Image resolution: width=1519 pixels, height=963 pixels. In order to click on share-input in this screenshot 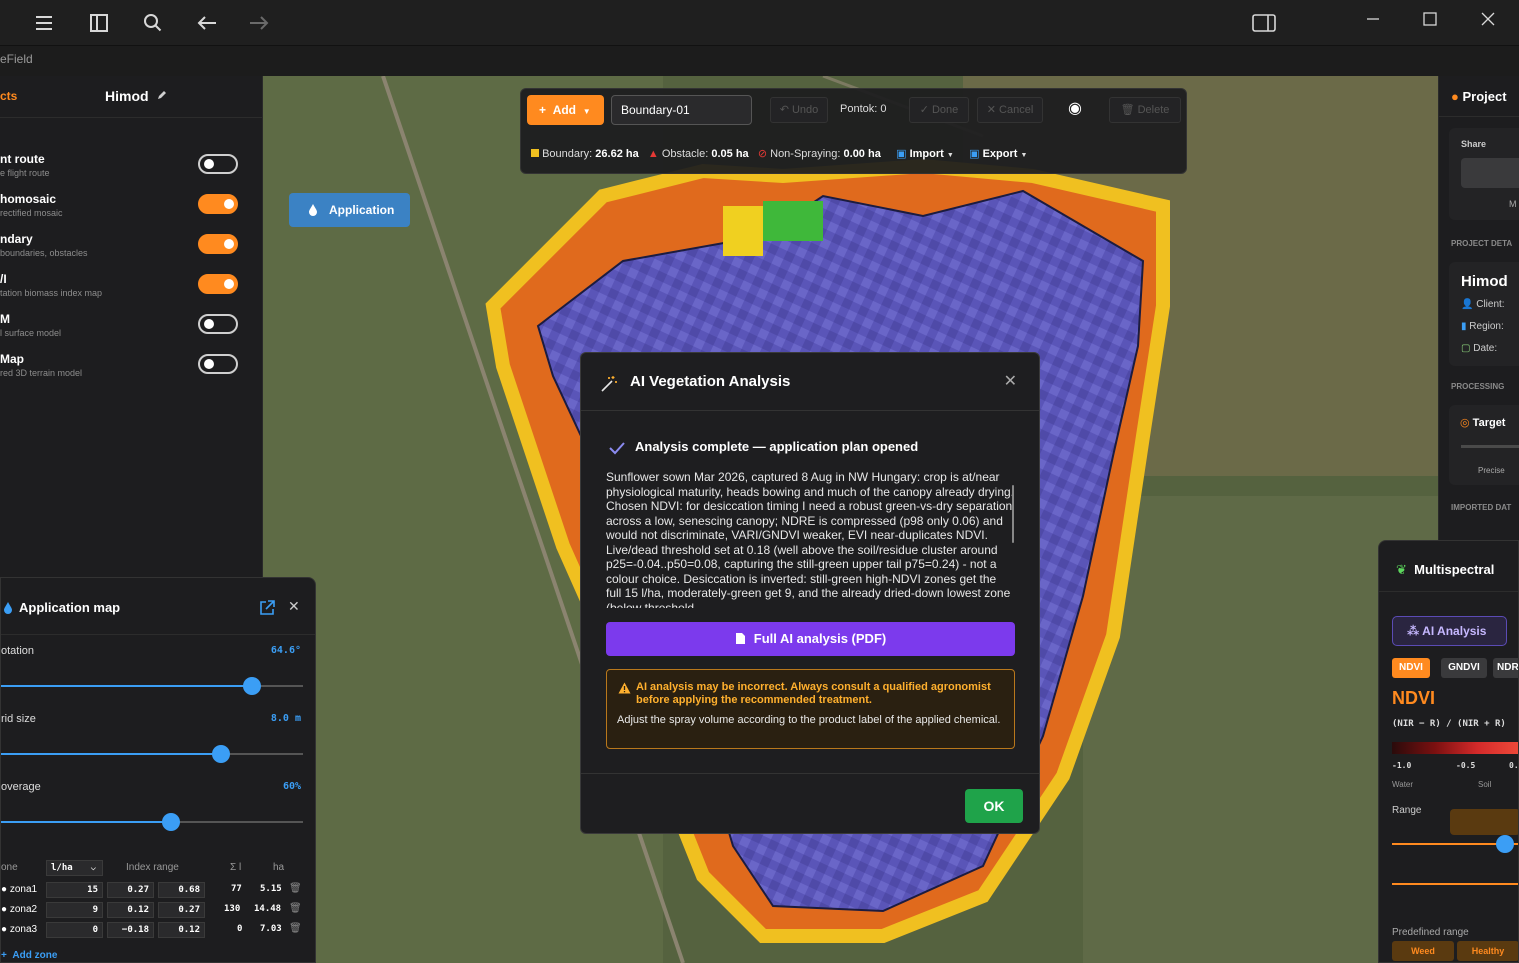, I will do `click(1490, 173)`.